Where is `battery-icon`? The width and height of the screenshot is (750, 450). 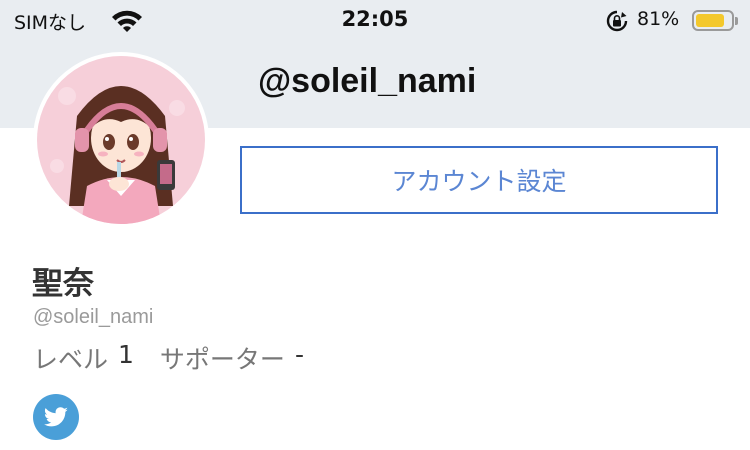 battery-icon is located at coordinates (715, 20).